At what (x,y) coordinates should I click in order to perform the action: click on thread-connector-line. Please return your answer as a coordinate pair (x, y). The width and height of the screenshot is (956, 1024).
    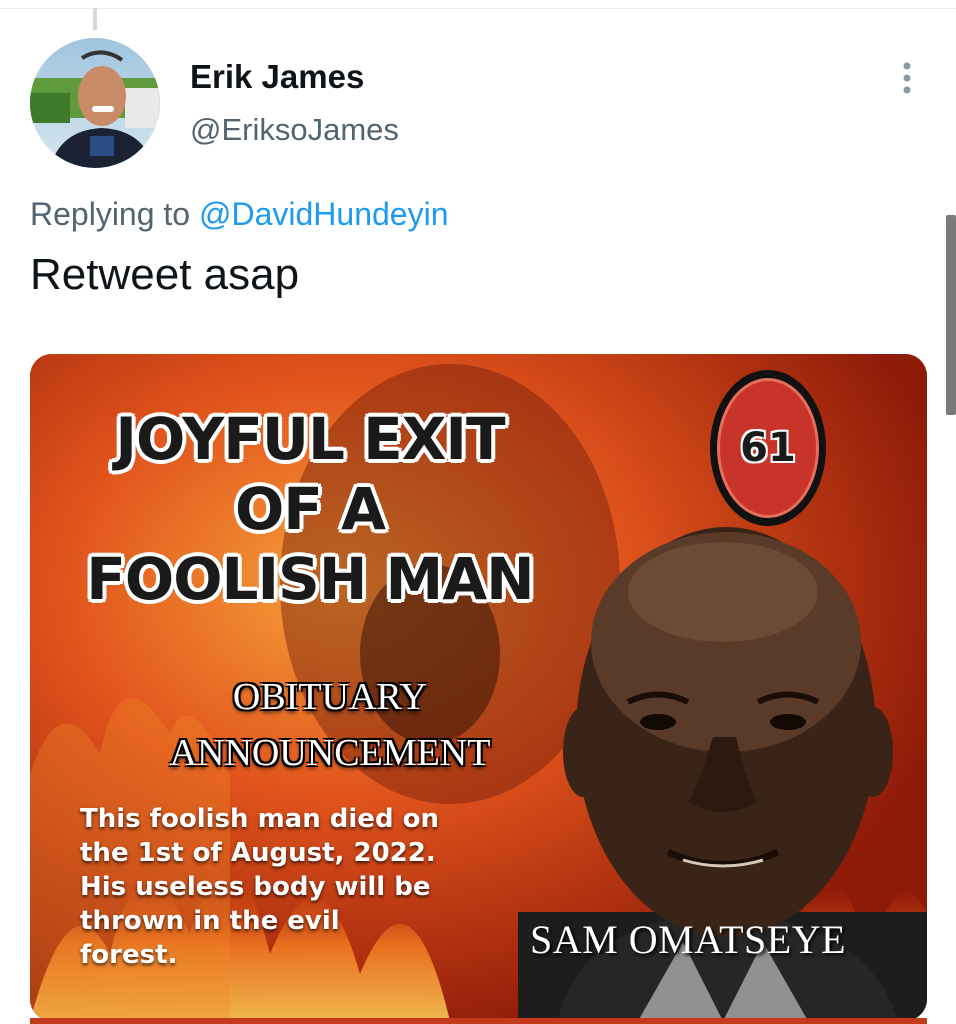
    Looking at the image, I should click on (95, 19).